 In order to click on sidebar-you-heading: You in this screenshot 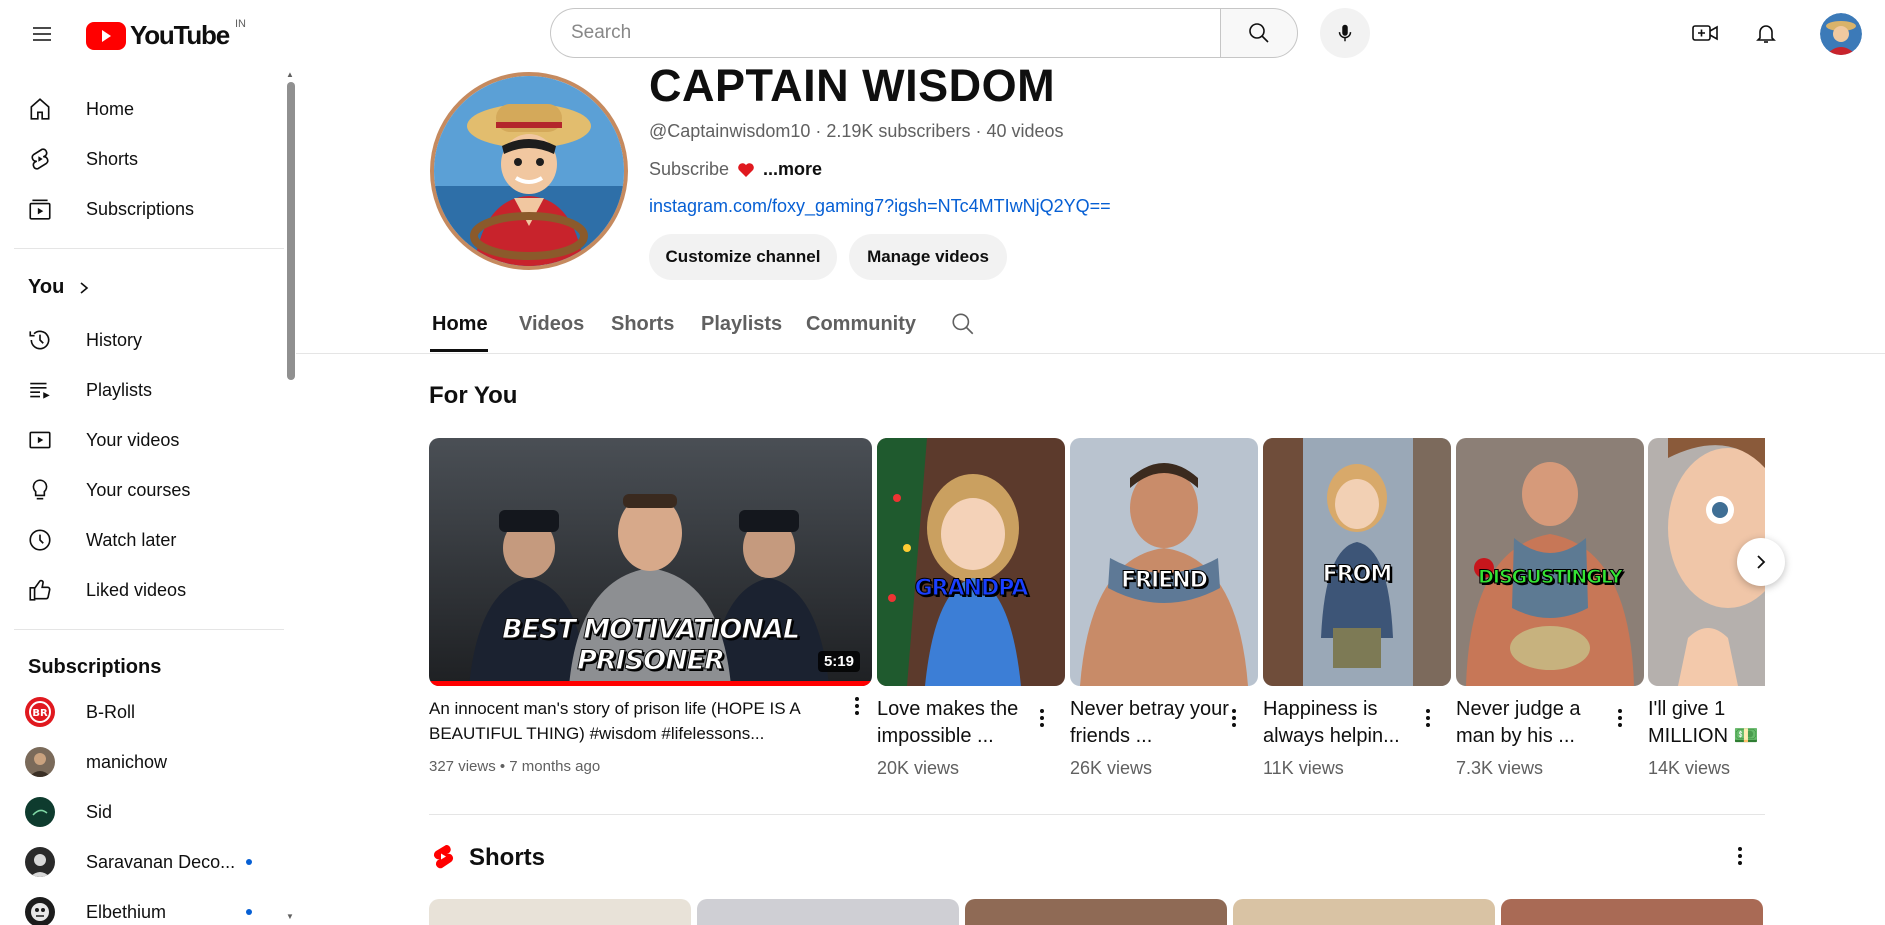, I will do `click(59, 287)`.